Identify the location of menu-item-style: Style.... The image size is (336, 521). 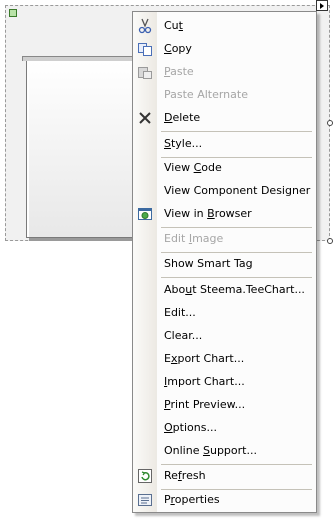
(224, 144).